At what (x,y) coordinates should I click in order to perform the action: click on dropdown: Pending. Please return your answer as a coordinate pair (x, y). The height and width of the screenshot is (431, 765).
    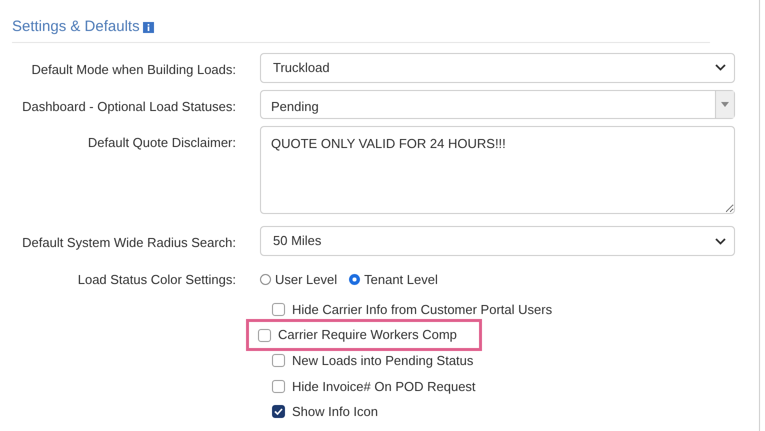
    Looking at the image, I should click on (497, 104).